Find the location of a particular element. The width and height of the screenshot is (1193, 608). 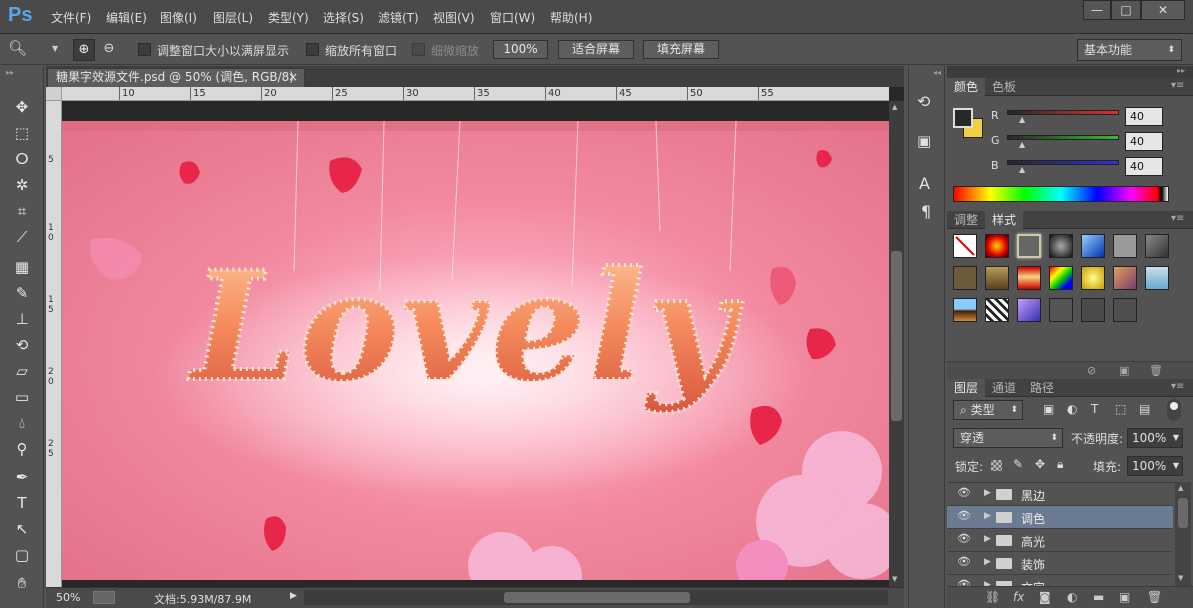

scrubby-zoom-checkbox is located at coordinates (418, 49).